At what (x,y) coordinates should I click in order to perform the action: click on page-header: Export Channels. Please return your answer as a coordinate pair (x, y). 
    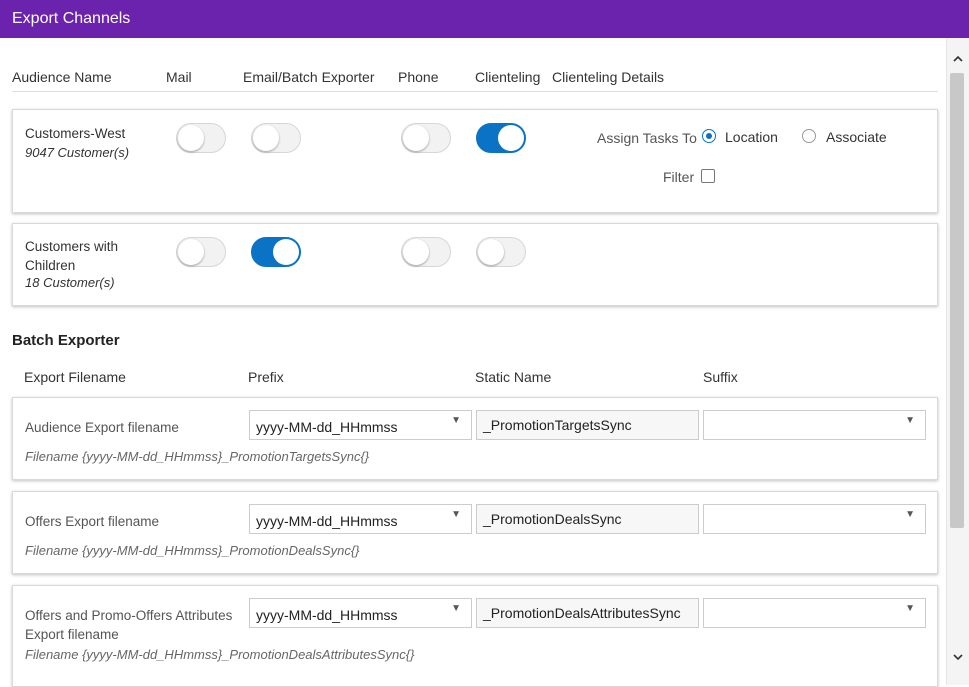
    Looking at the image, I should click on (484, 19).